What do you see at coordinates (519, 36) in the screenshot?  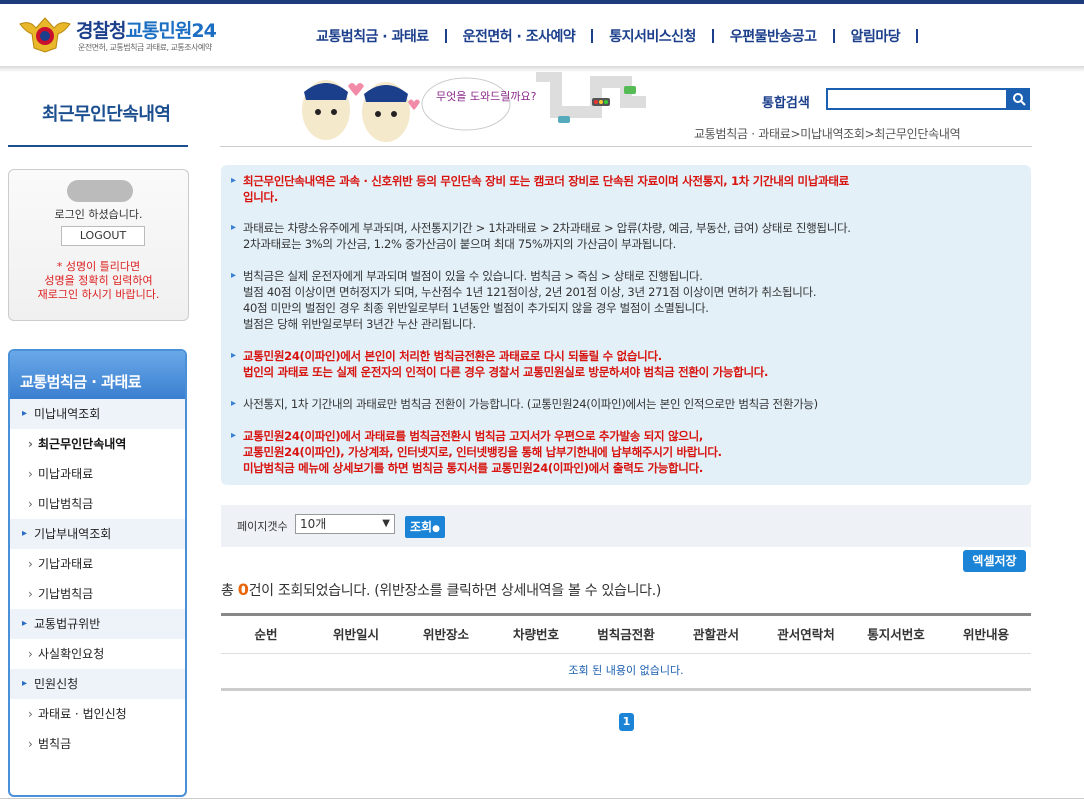 I see `nav-item-license: 운전면허 · 조사예약` at bounding box center [519, 36].